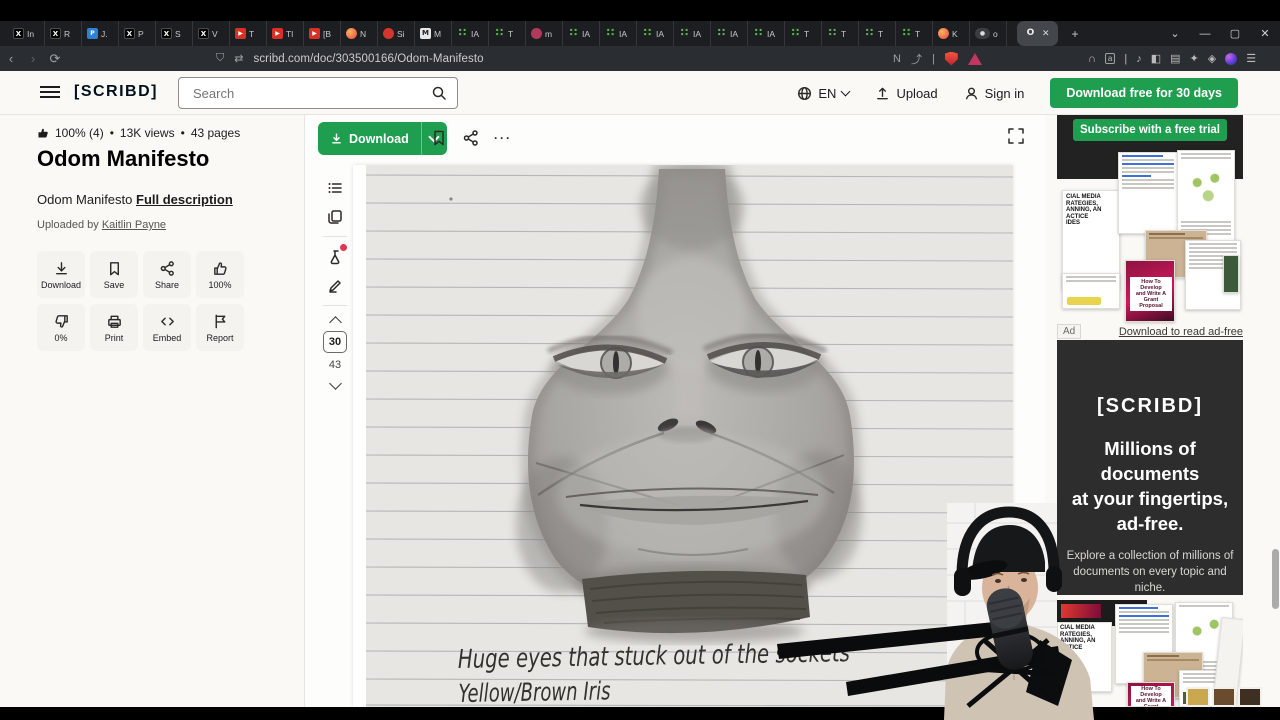 This screenshot has width=1280, height=720. What do you see at coordinates (114, 327) in the screenshot?
I see `print-action: Print` at bounding box center [114, 327].